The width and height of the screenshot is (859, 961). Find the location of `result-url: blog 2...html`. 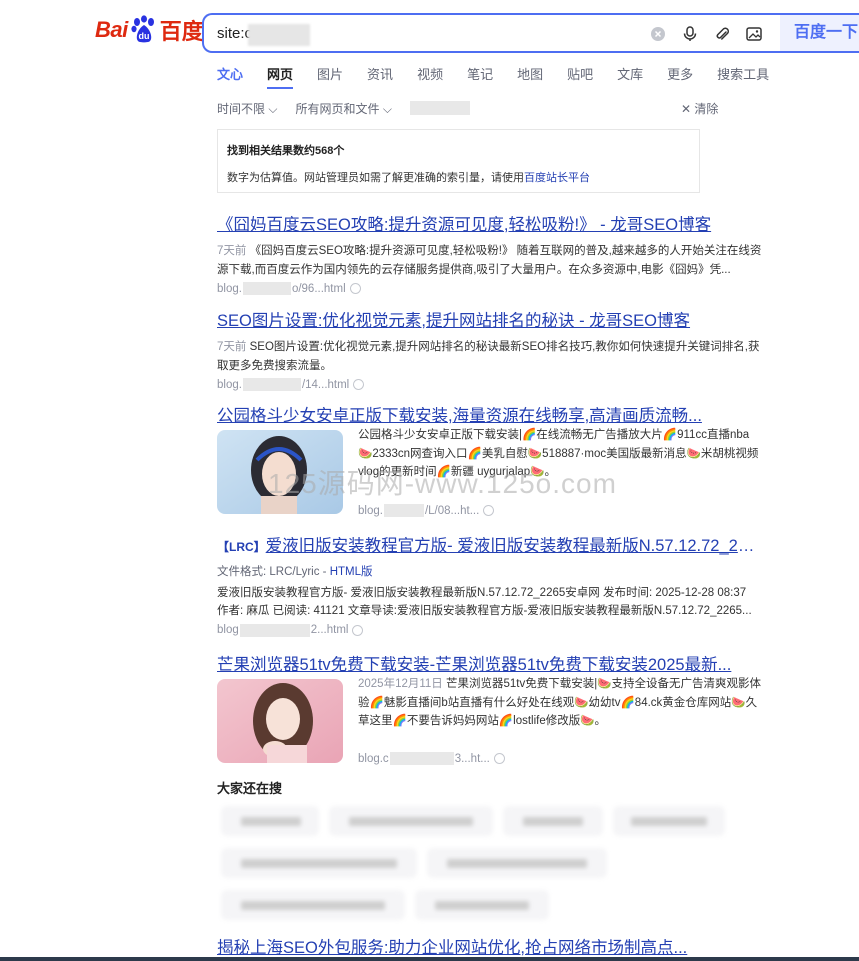

result-url: blog 2...html is located at coordinates (489, 630).